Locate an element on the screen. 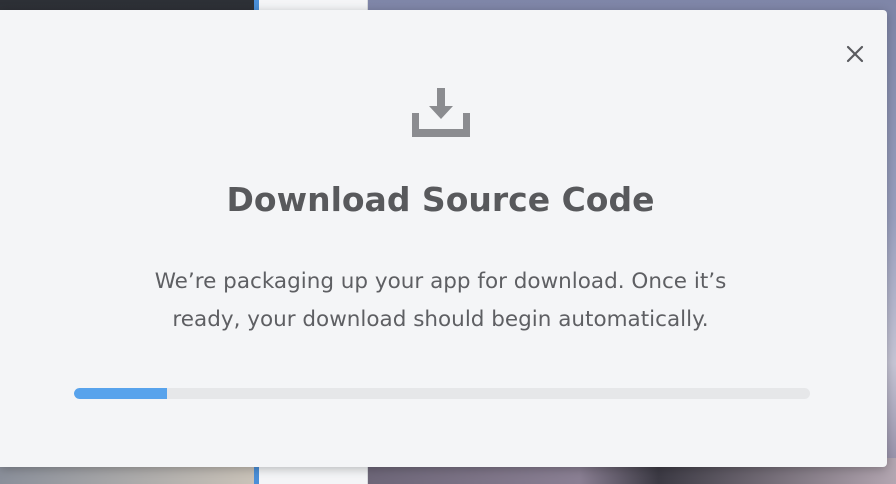 This screenshot has width=896, height=484. download-progress-fill is located at coordinates (121, 393).